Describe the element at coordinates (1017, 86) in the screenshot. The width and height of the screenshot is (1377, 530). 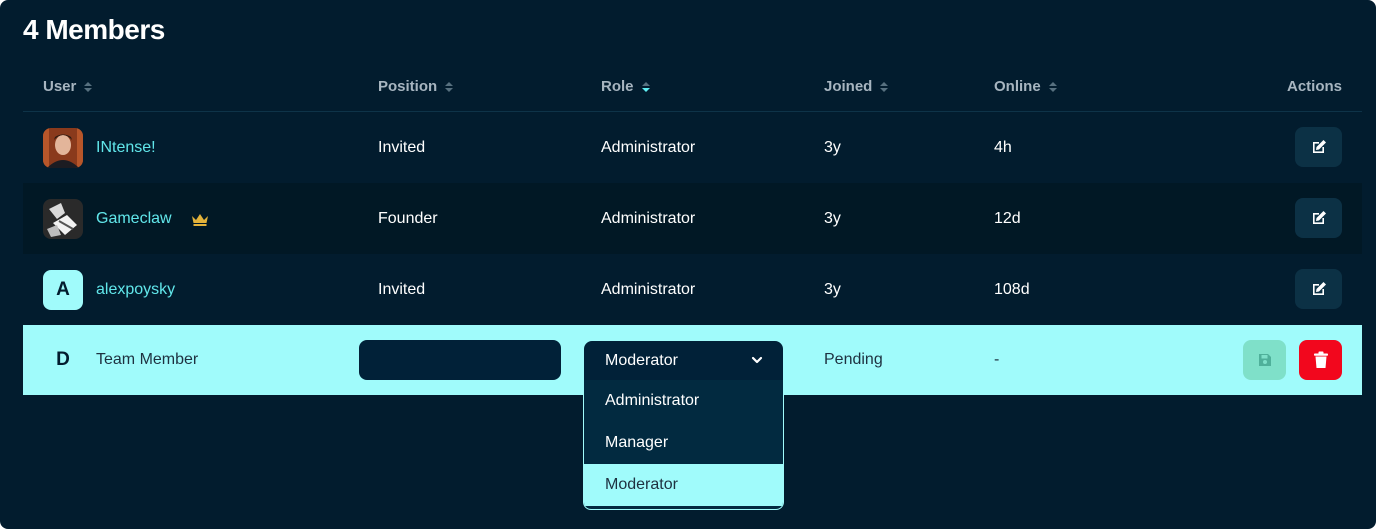
I see `column-label: Online` at that location.